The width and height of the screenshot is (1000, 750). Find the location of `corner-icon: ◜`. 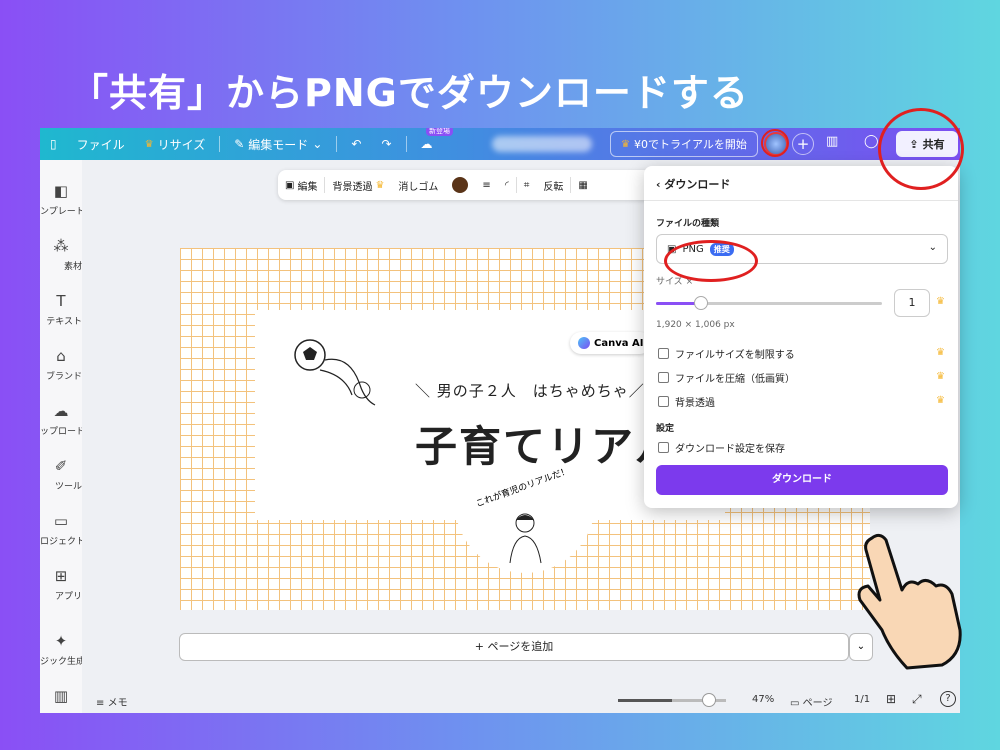

corner-icon: ◜ is located at coordinates (506, 185).